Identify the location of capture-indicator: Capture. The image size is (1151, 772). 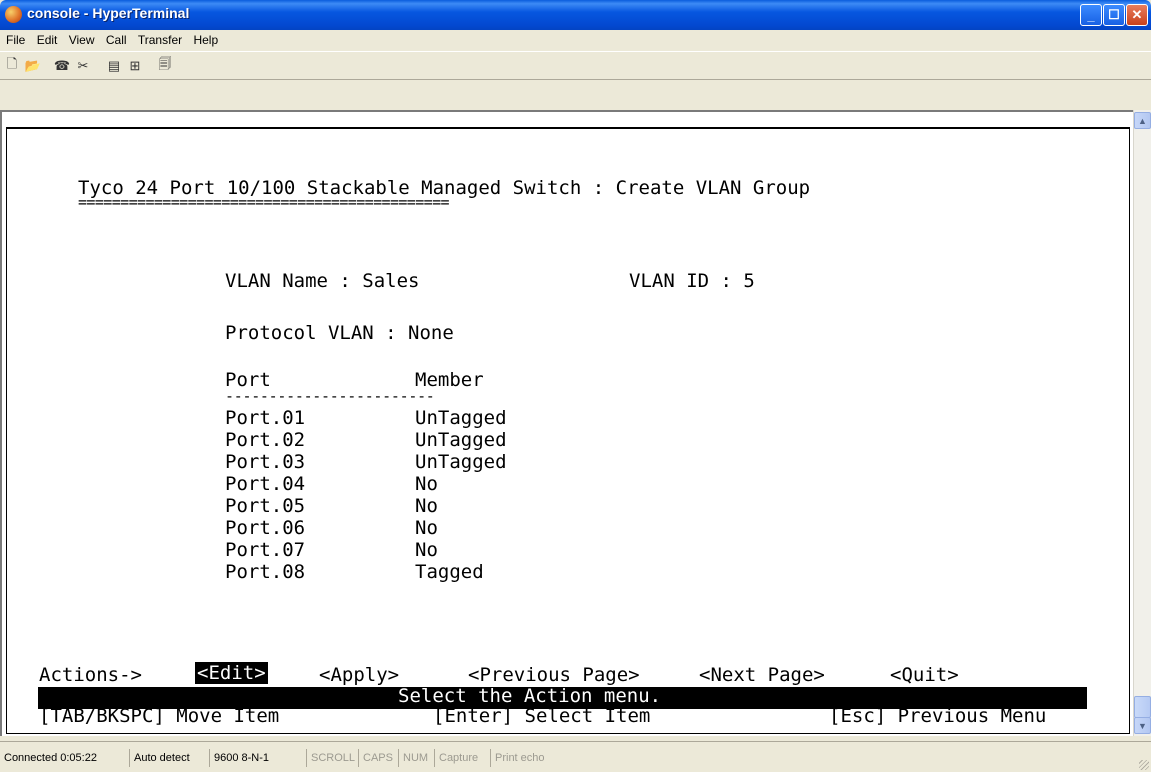
(461, 758).